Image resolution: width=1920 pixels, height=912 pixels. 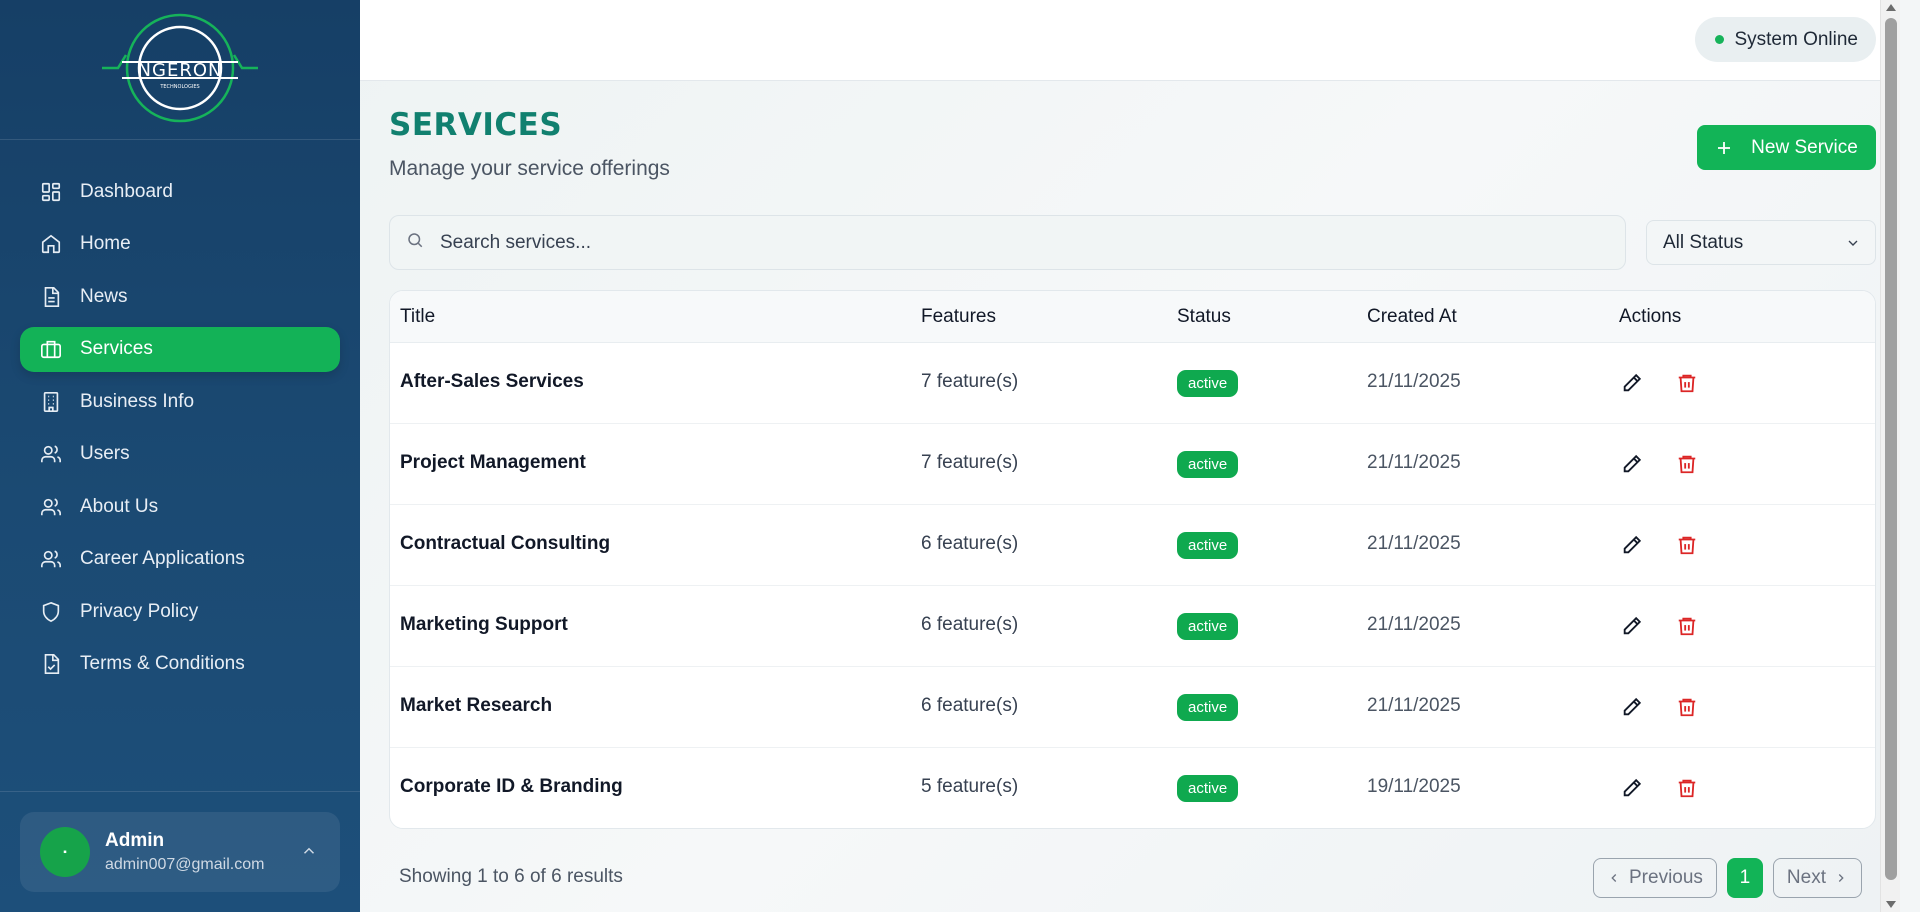 I want to click on next-page-button: Next, so click(x=1817, y=878).